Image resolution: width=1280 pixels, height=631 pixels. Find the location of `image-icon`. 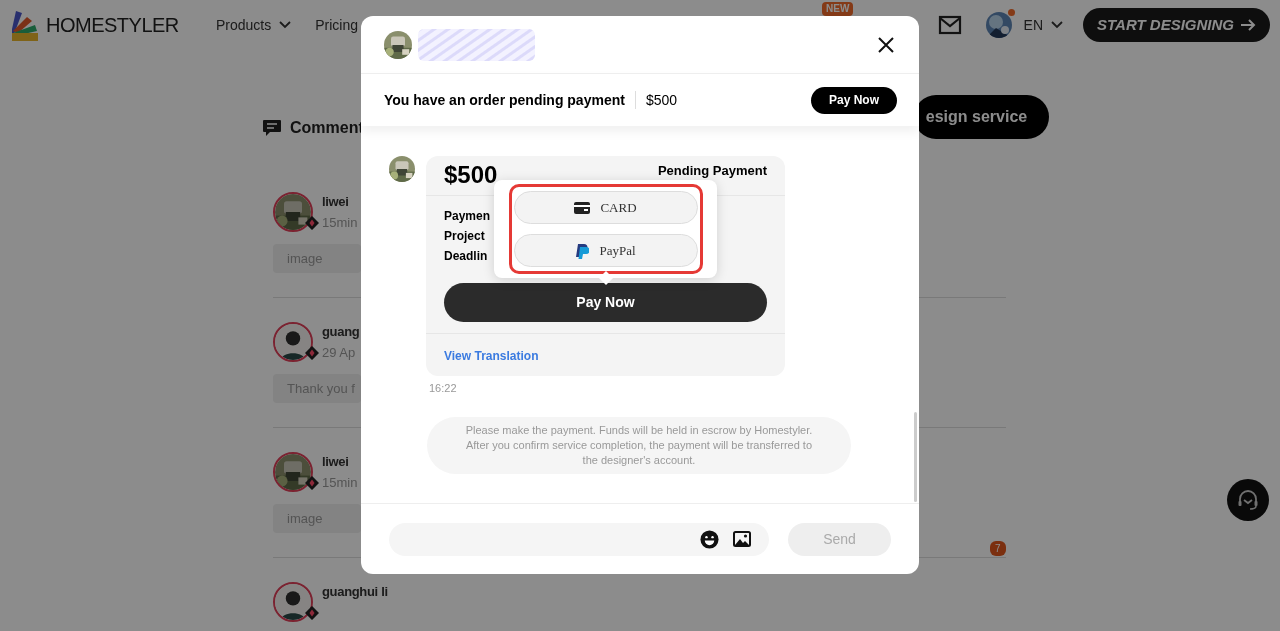

image-icon is located at coordinates (742, 539).